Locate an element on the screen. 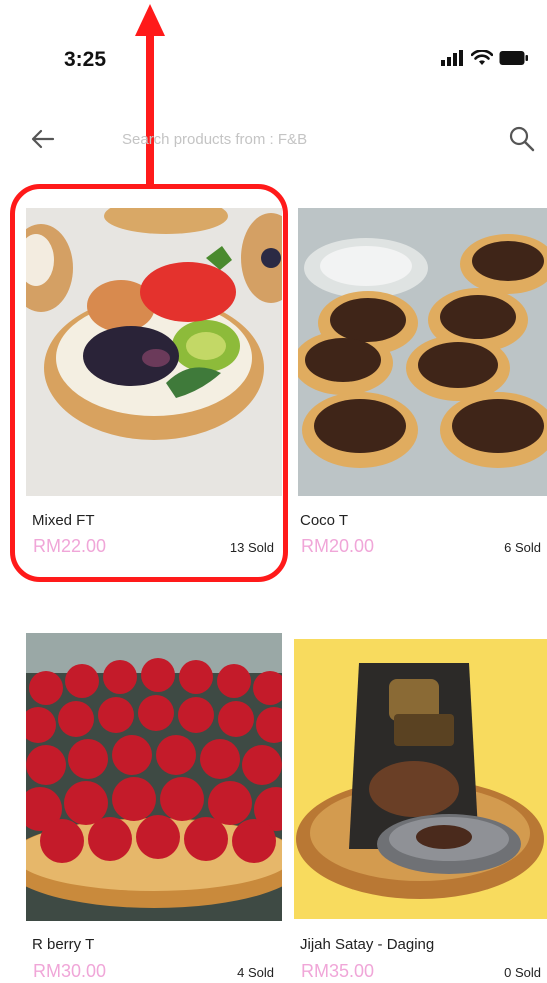  wifi-icon is located at coordinates (482, 57).